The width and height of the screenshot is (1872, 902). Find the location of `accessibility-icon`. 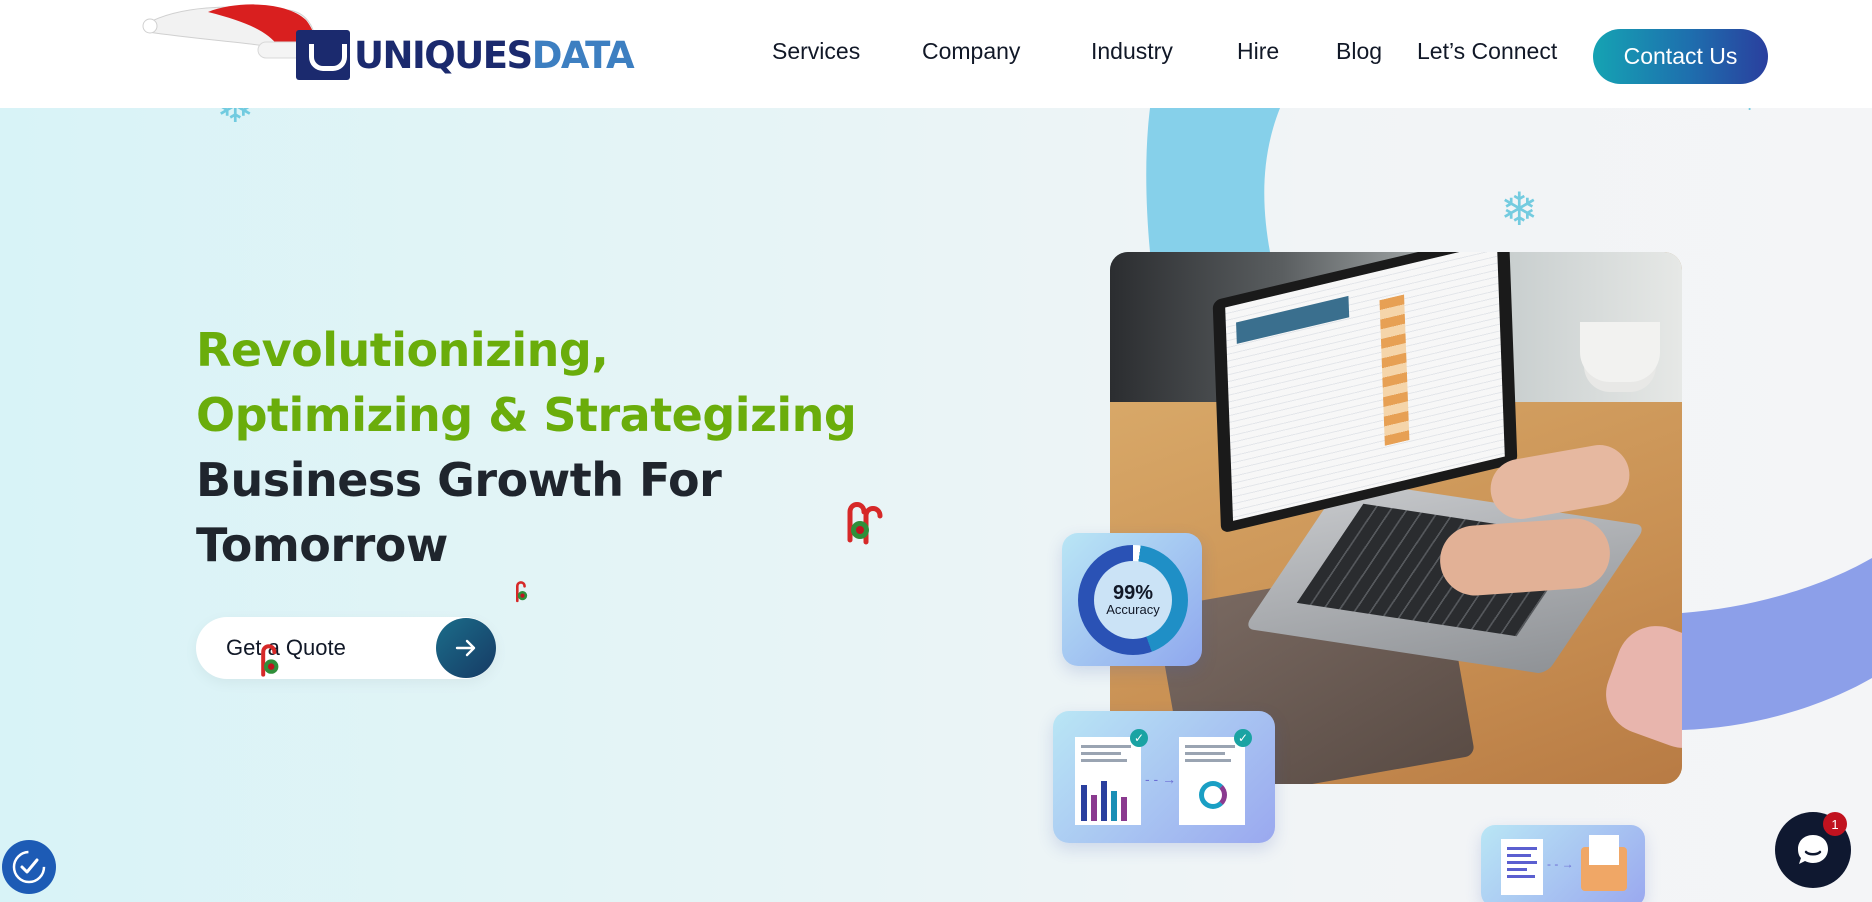

accessibility-icon is located at coordinates (29, 867).